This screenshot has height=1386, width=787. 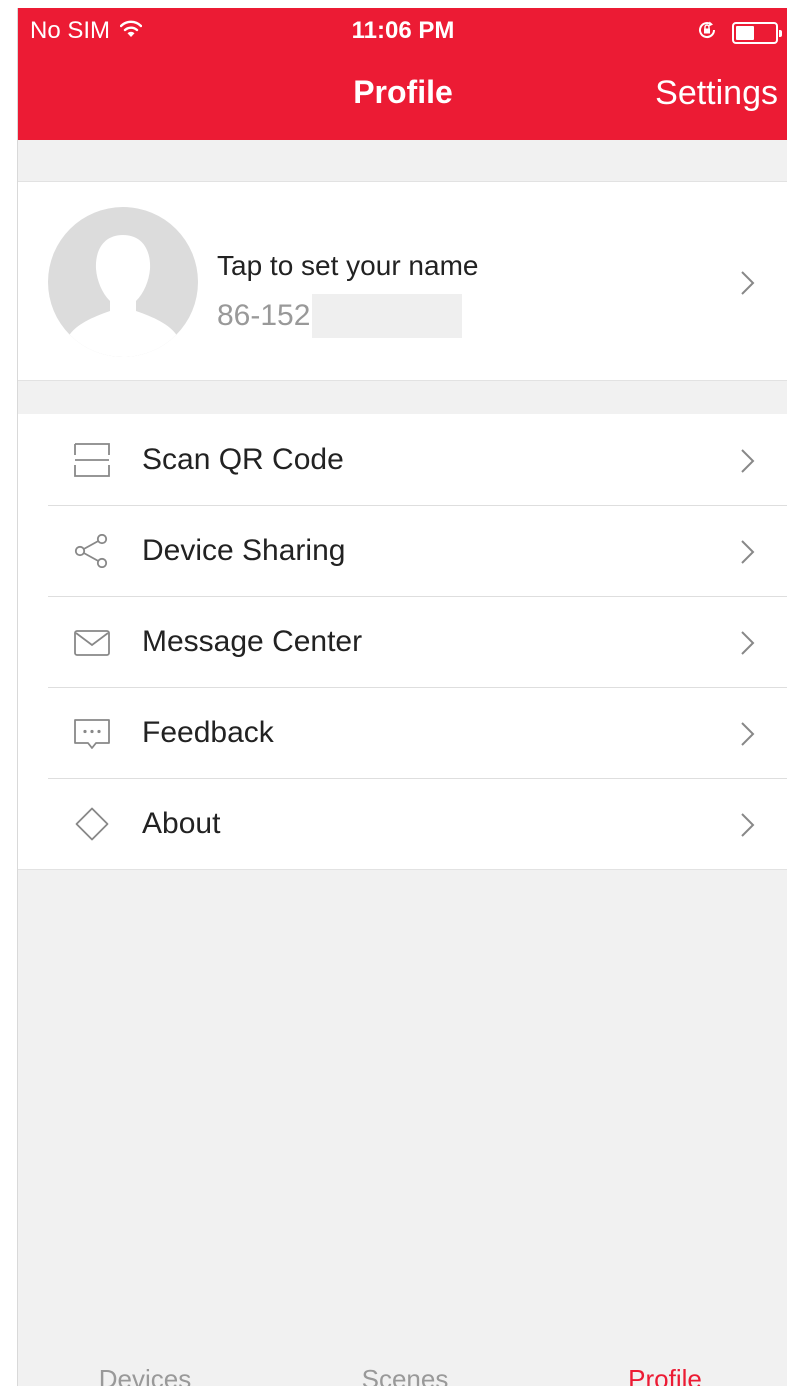 What do you see at coordinates (244, 550) in the screenshot?
I see `menu-item-label: Device Sharing` at bounding box center [244, 550].